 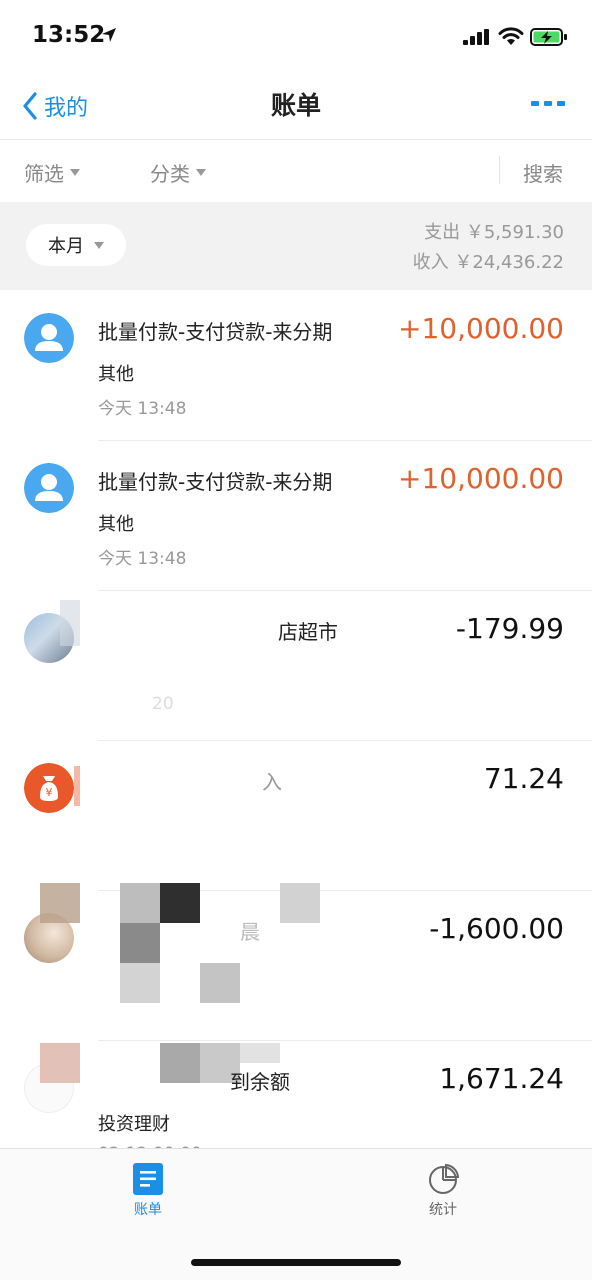 I want to click on transaction-title: 店超市, so click(x=308, y=632).